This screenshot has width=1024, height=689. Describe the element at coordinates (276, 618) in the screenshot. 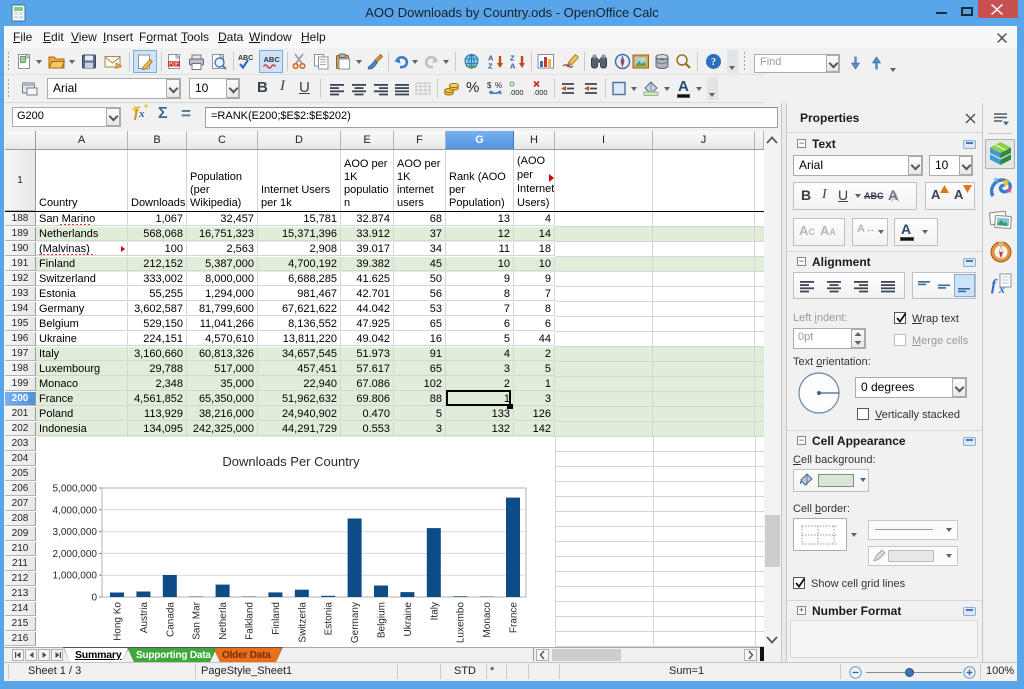

I see `svg-text: Finland` at that location.